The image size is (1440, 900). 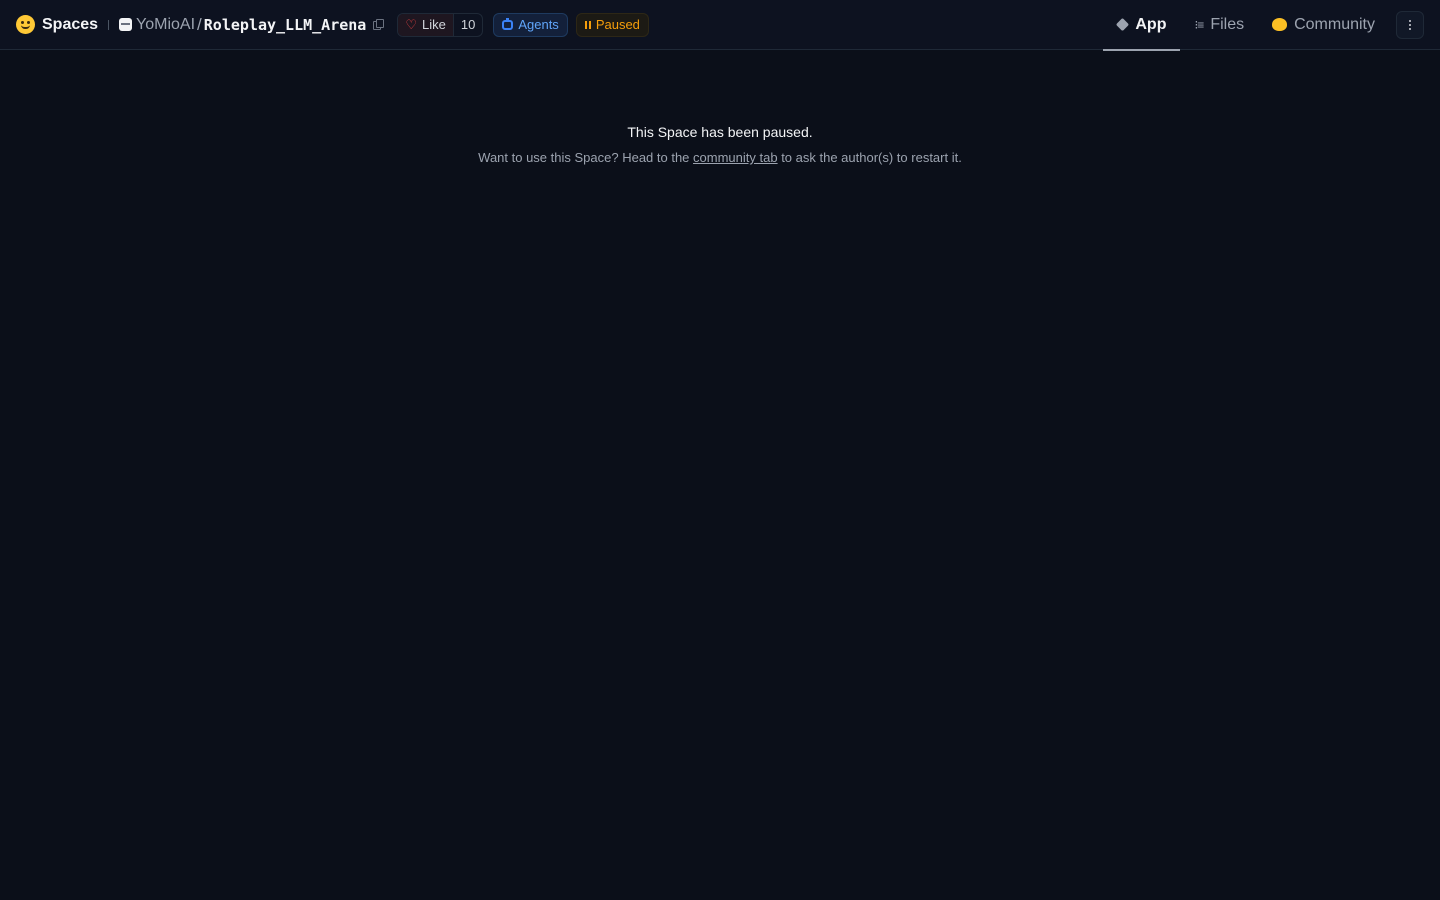 I want to click on tab-community-label: Community, so click(x=1334, y=24).